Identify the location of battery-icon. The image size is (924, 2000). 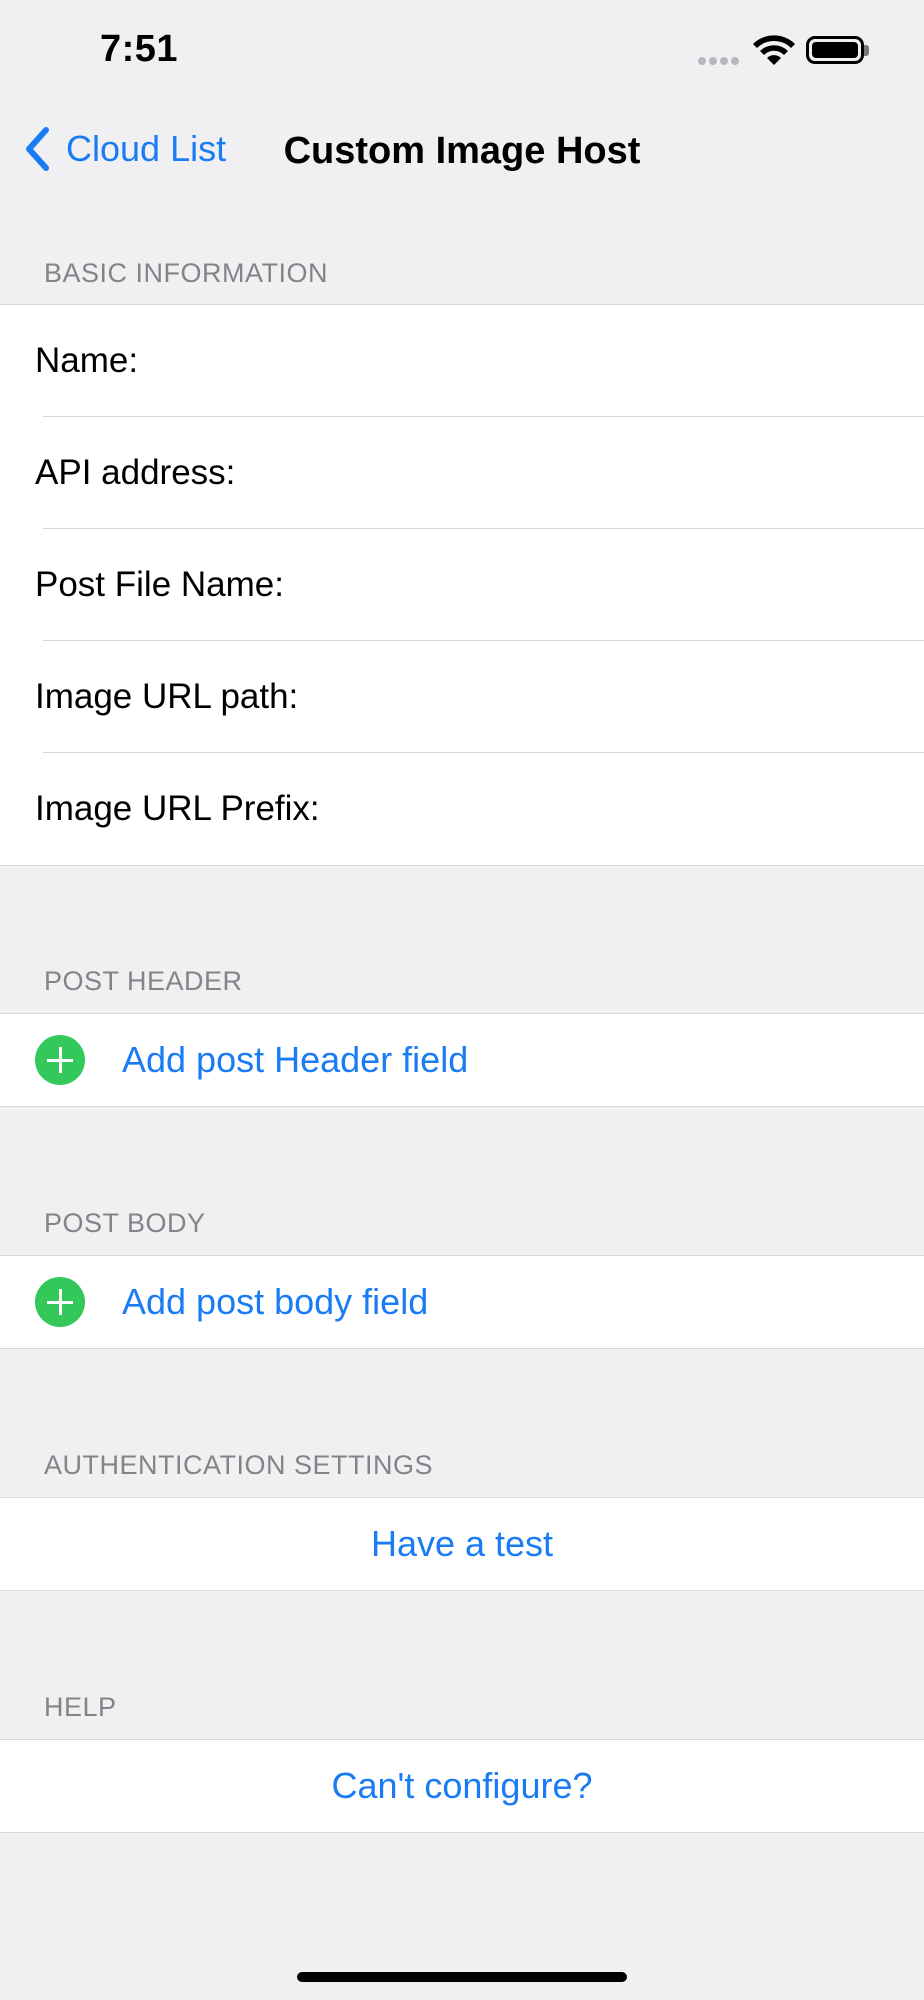
(835, 50).